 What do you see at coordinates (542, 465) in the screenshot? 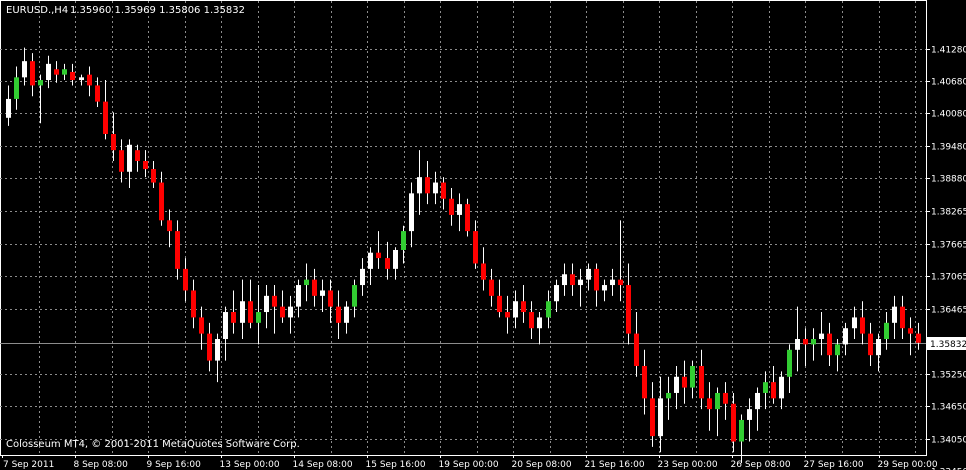
I see `x-tick-label: 20 Sep 08:00` at bounding box center [542, 465].